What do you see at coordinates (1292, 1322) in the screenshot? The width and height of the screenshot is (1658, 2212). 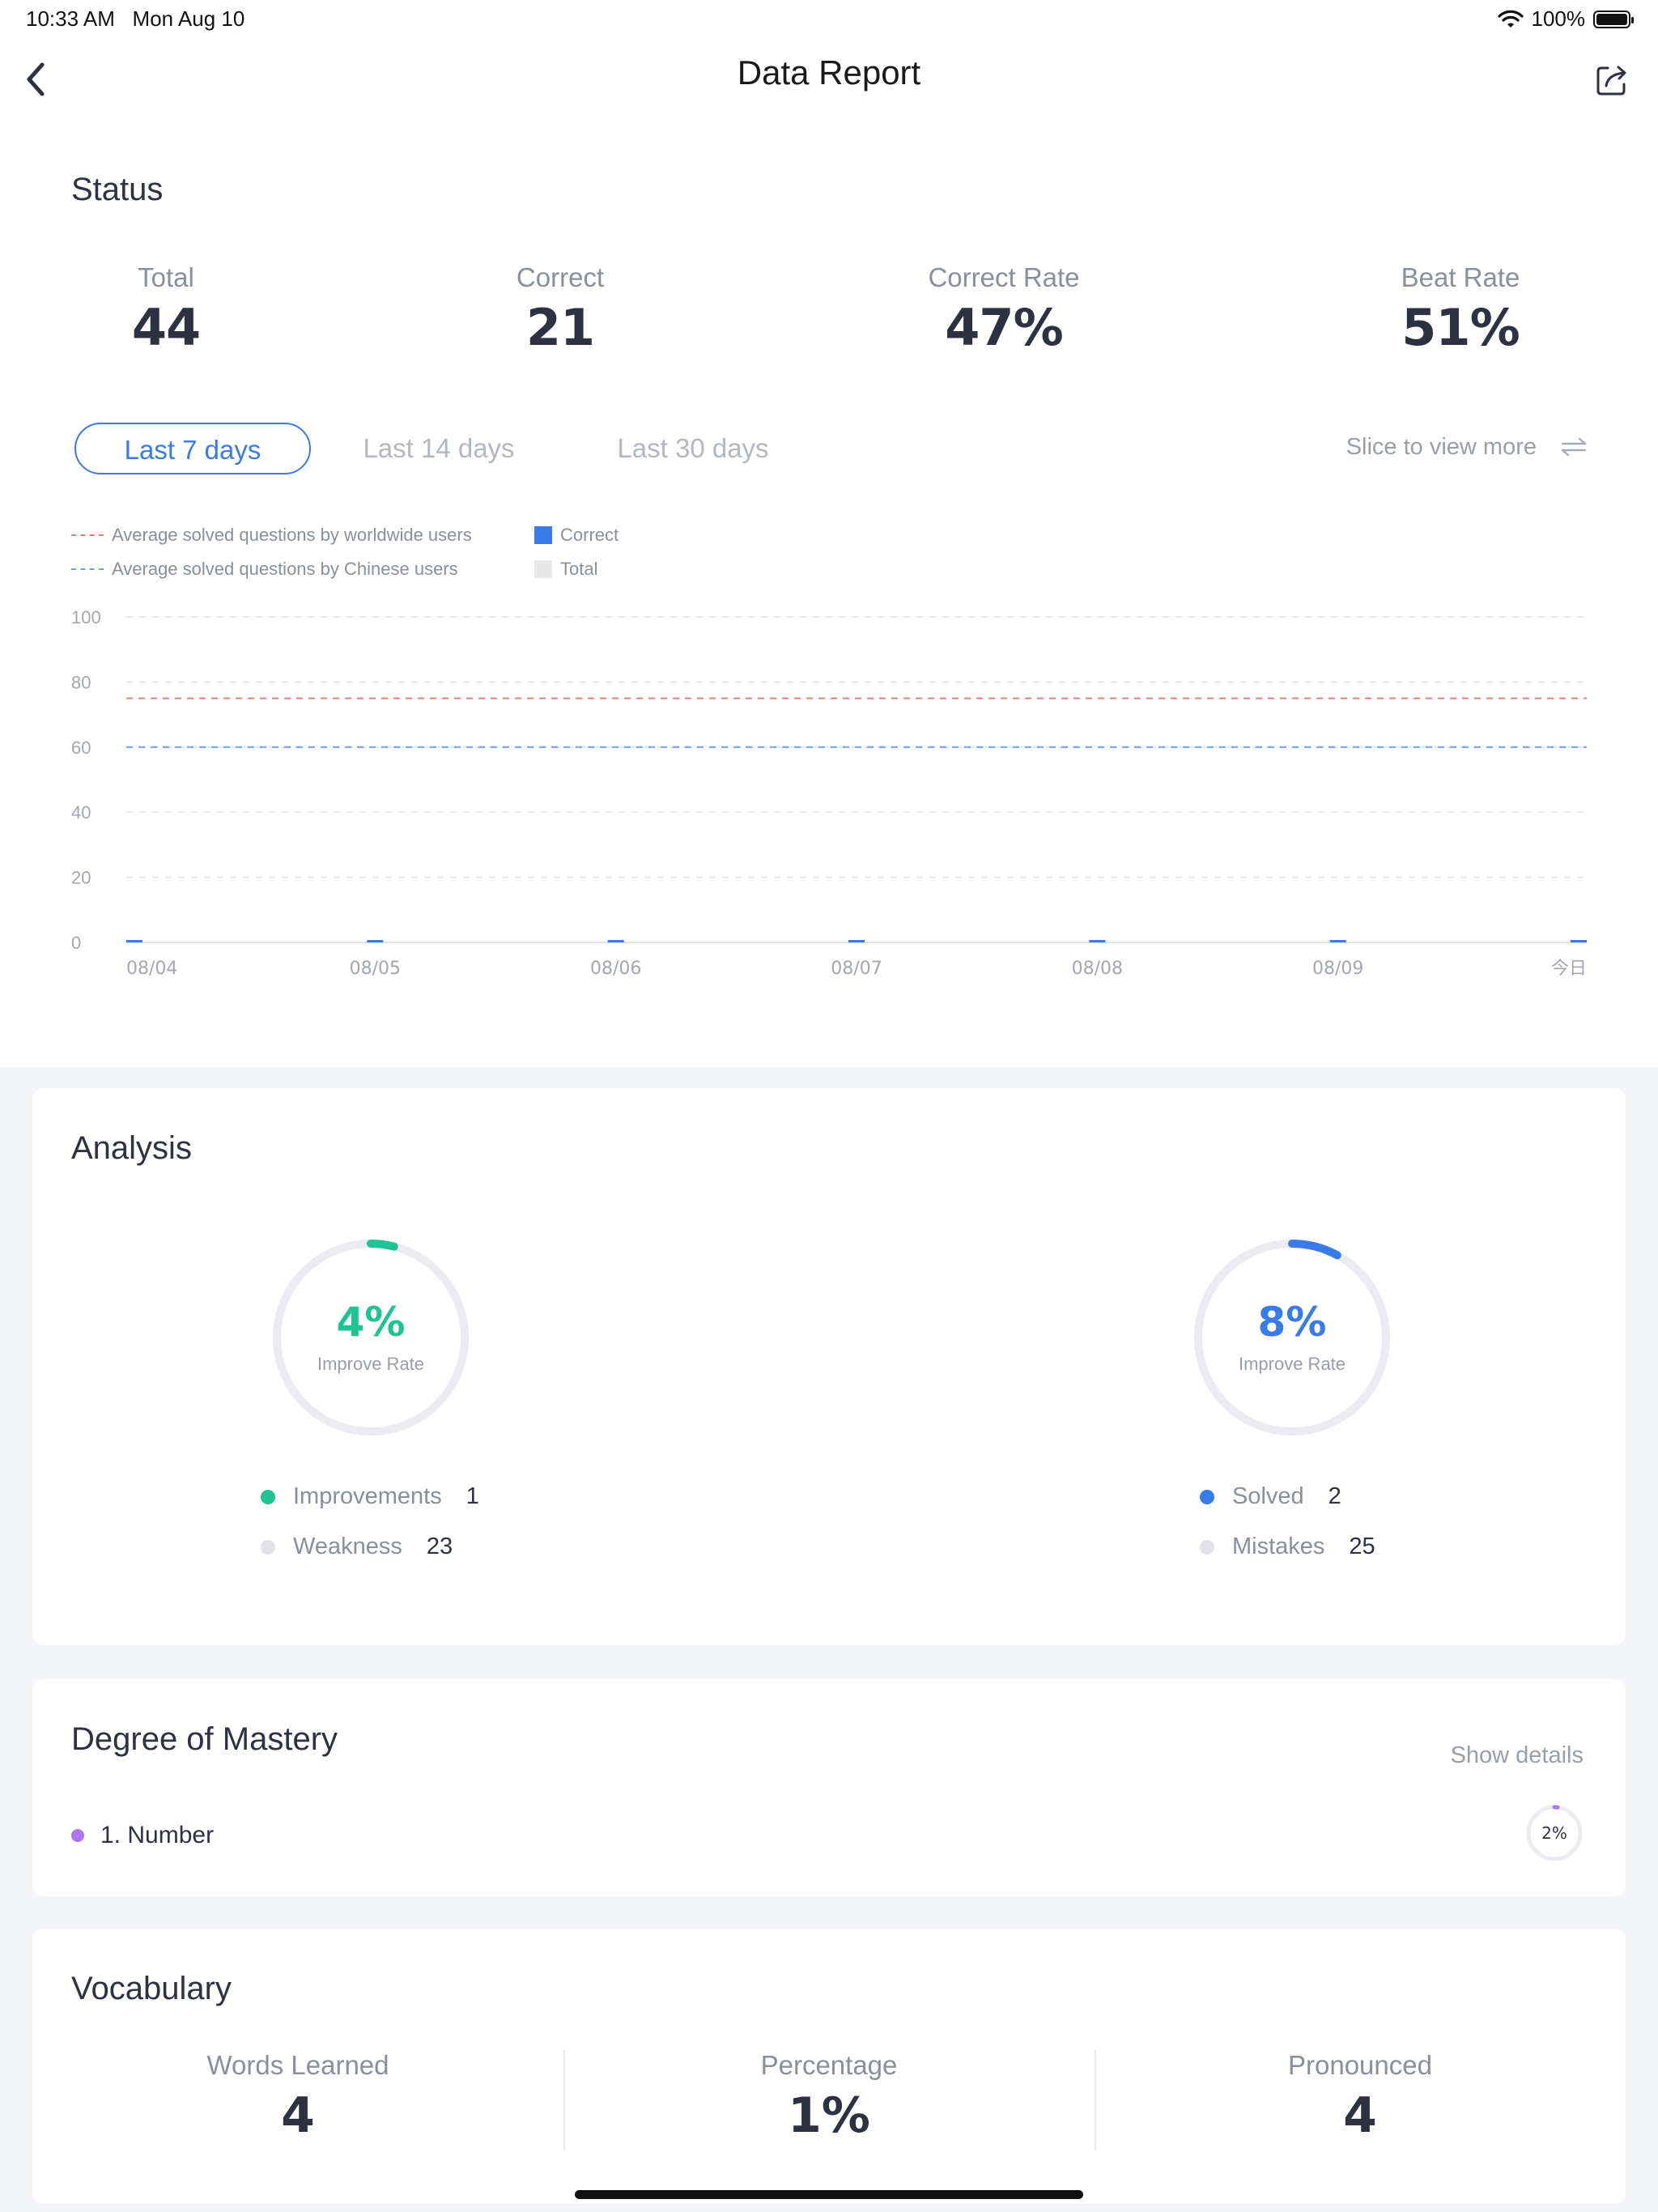 I see `ring-percent: 8%` at bounding box center [1292, 1322].